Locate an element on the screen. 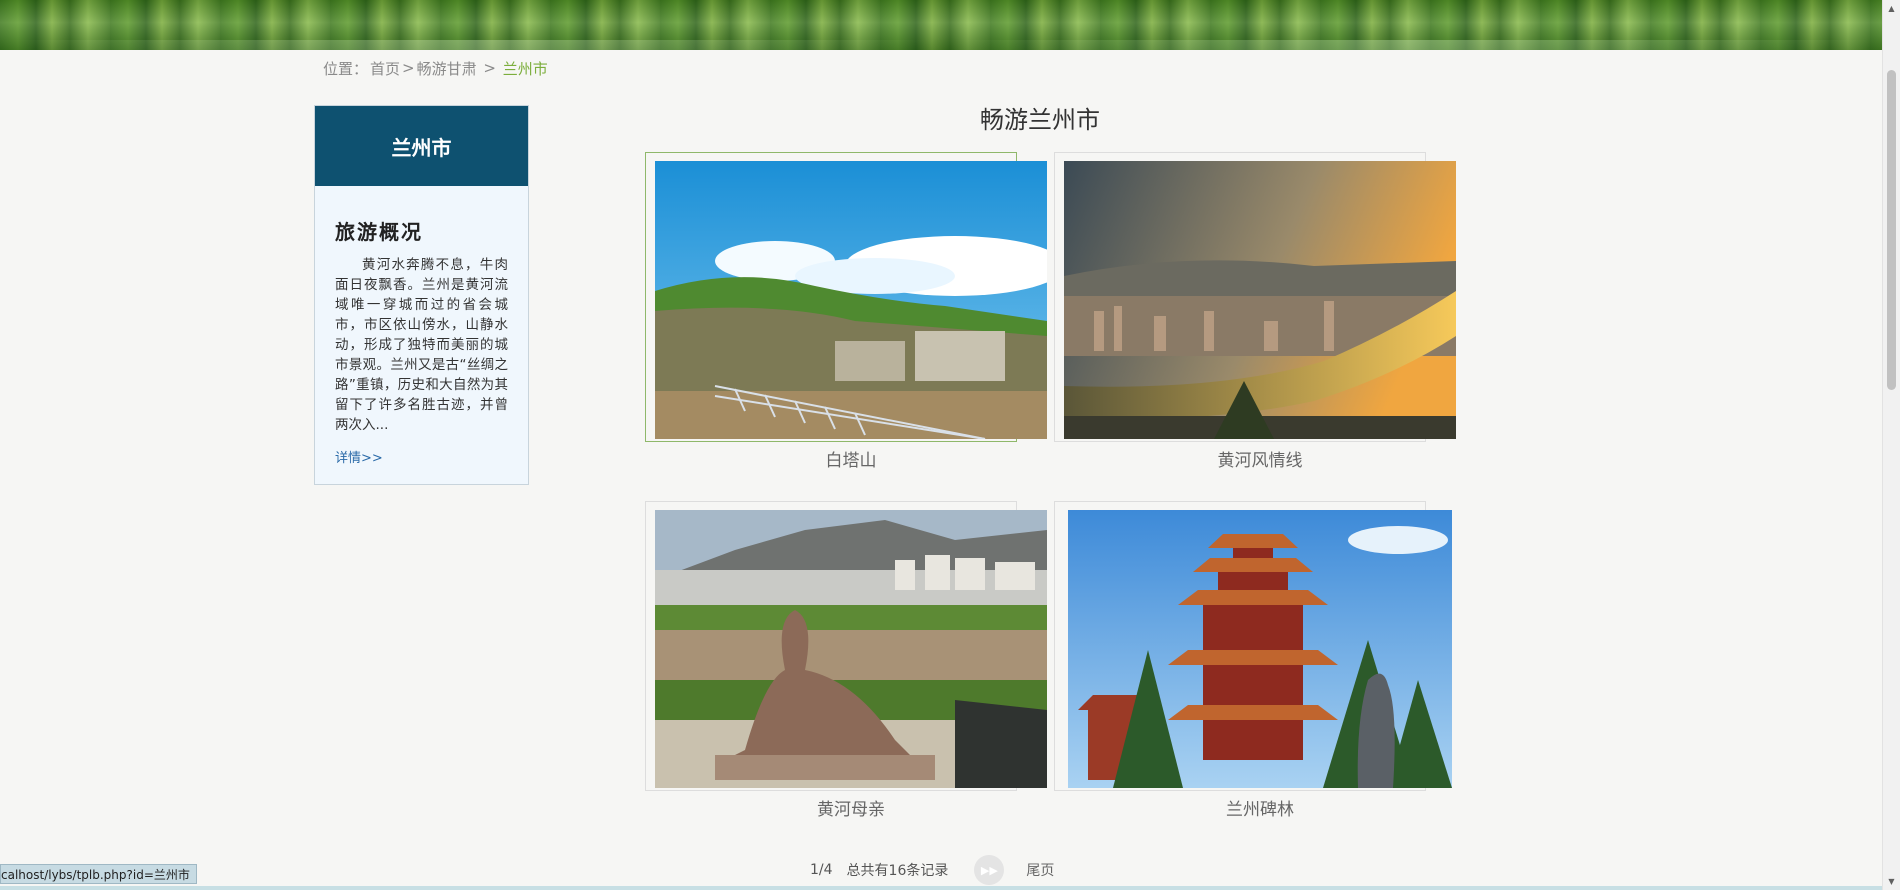  baitashan-photo is located at coordinates (851, 300).